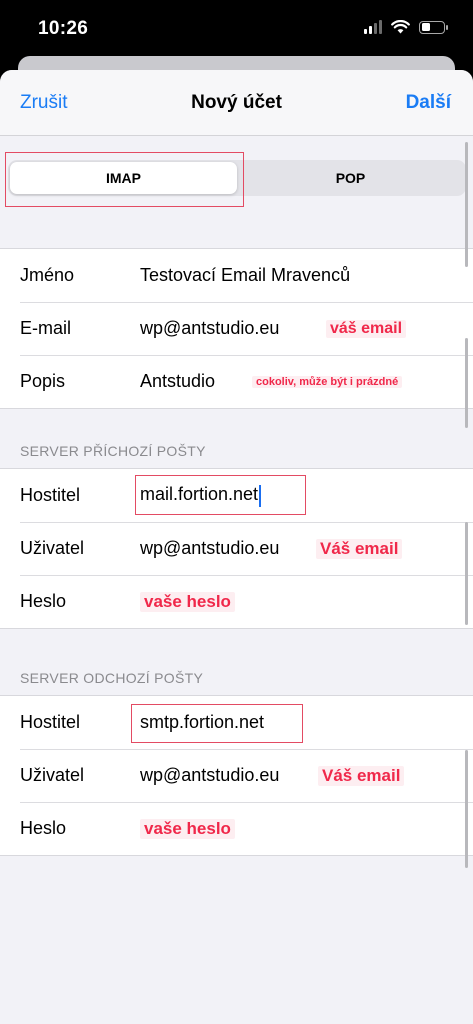  Describe the element at coordinates (400, 27) in the screenshot. I see `wifi-icon` at that location.